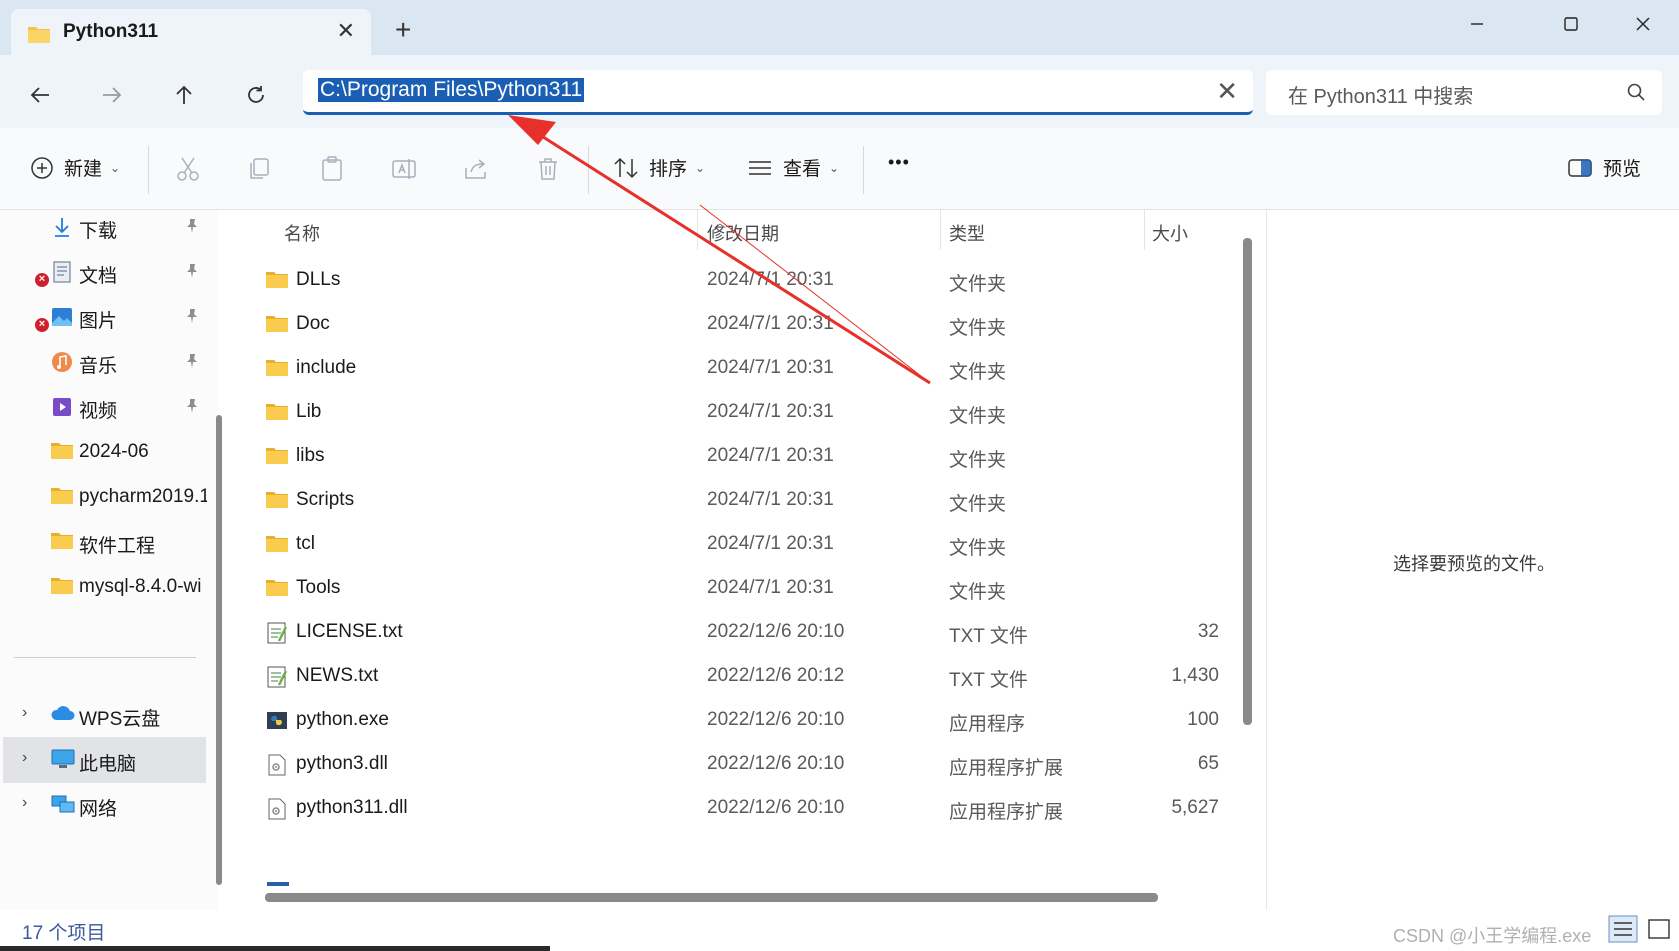 The width and height of the screenshot is (1679, 951). I want to click on text-file-icon, so click(277, 676).